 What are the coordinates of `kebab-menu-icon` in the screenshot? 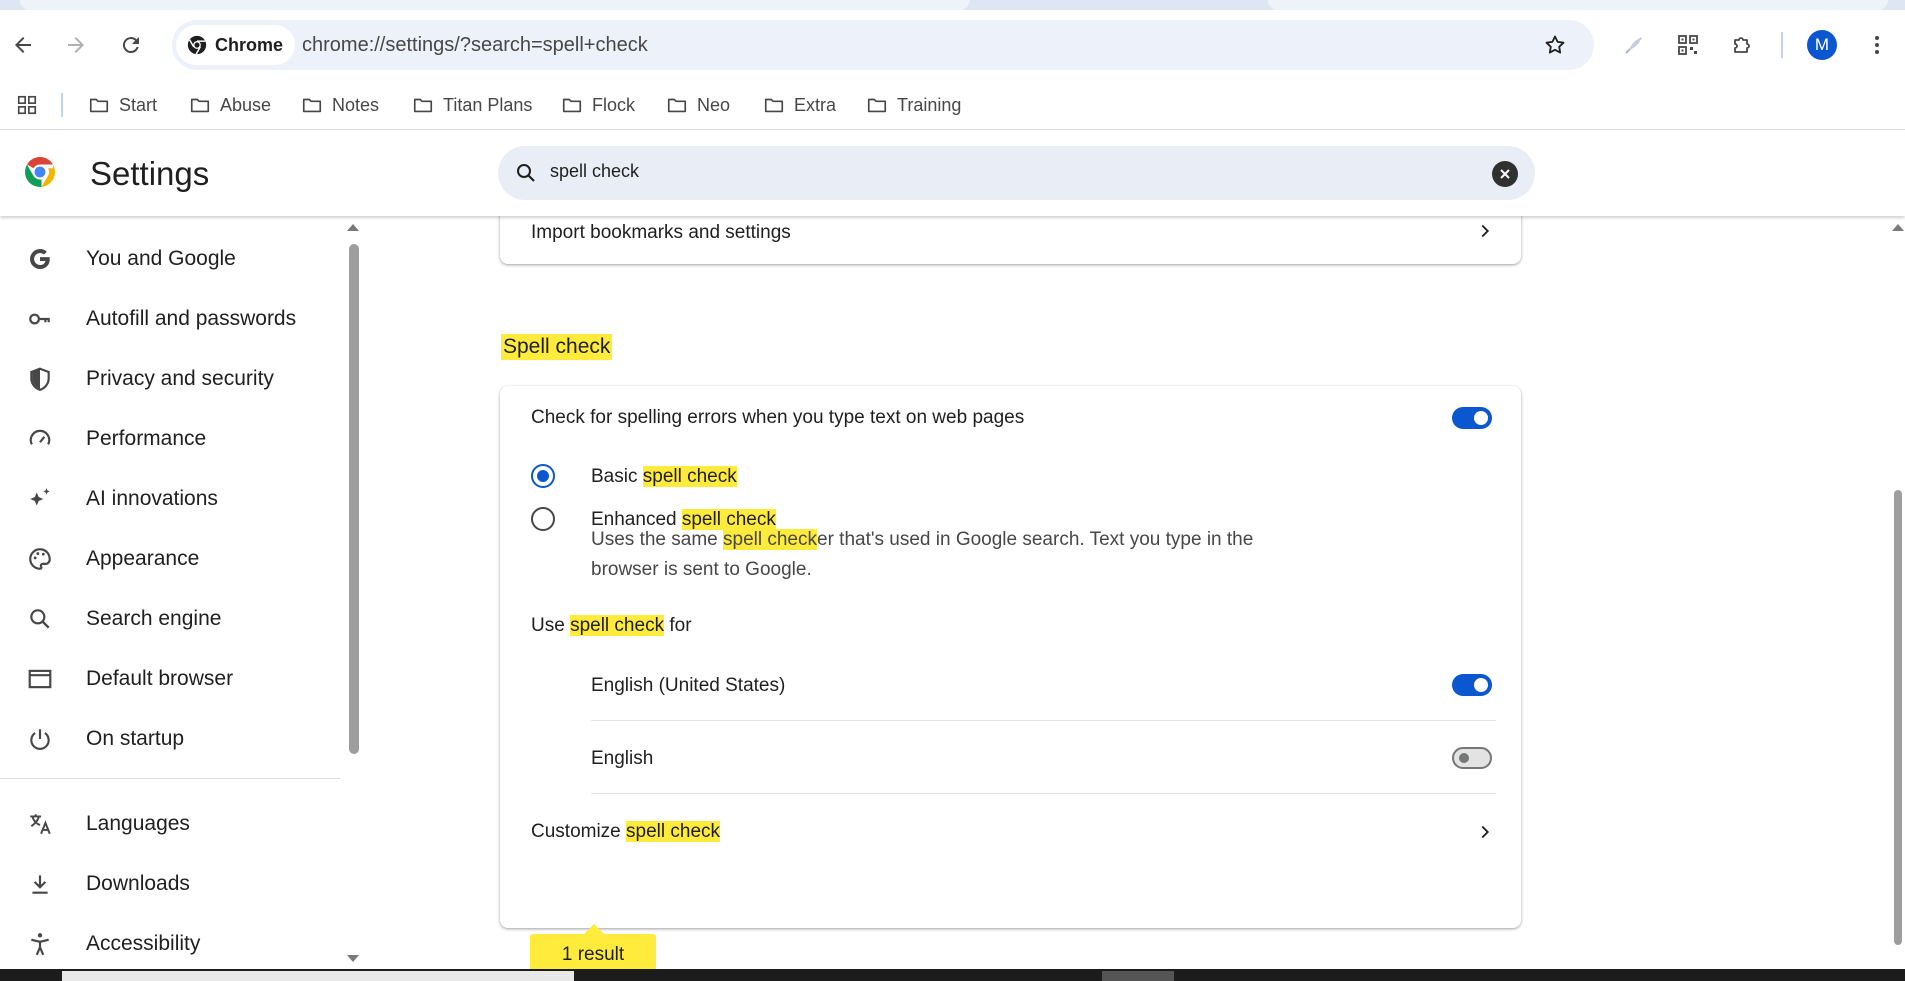 It's located at (1877, 45).